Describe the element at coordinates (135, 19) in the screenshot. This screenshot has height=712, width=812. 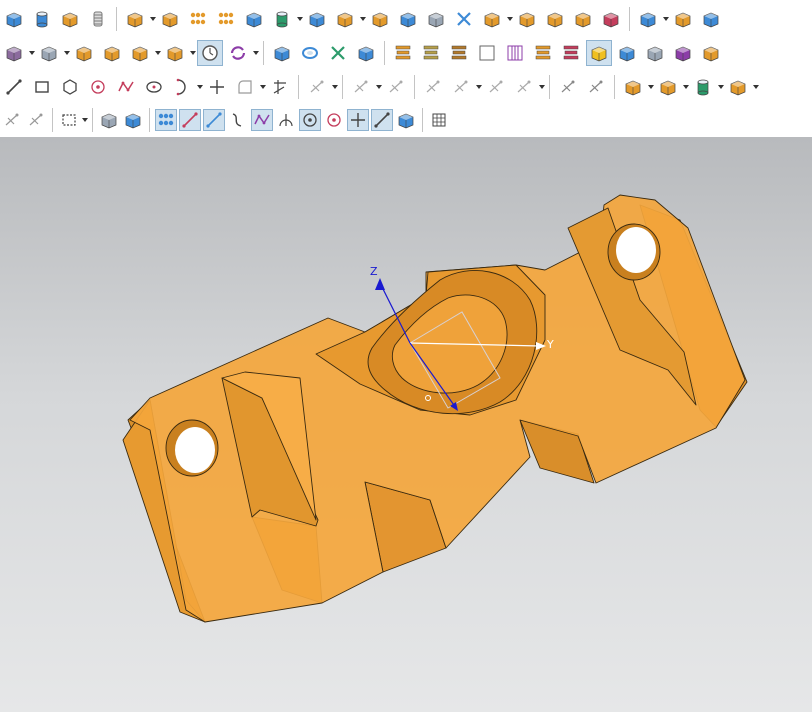
I see `extrude-button` at that location.